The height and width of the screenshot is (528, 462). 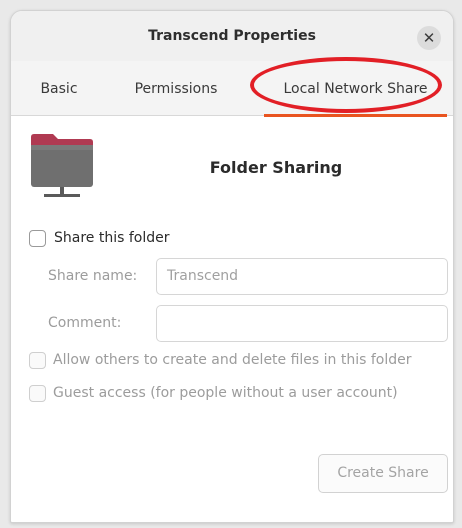 What do you see at coordinates (276, 167) in the screenshot?
I see `folder-sharing-heading: Folder Sharing` at bounding box center [276, 167].